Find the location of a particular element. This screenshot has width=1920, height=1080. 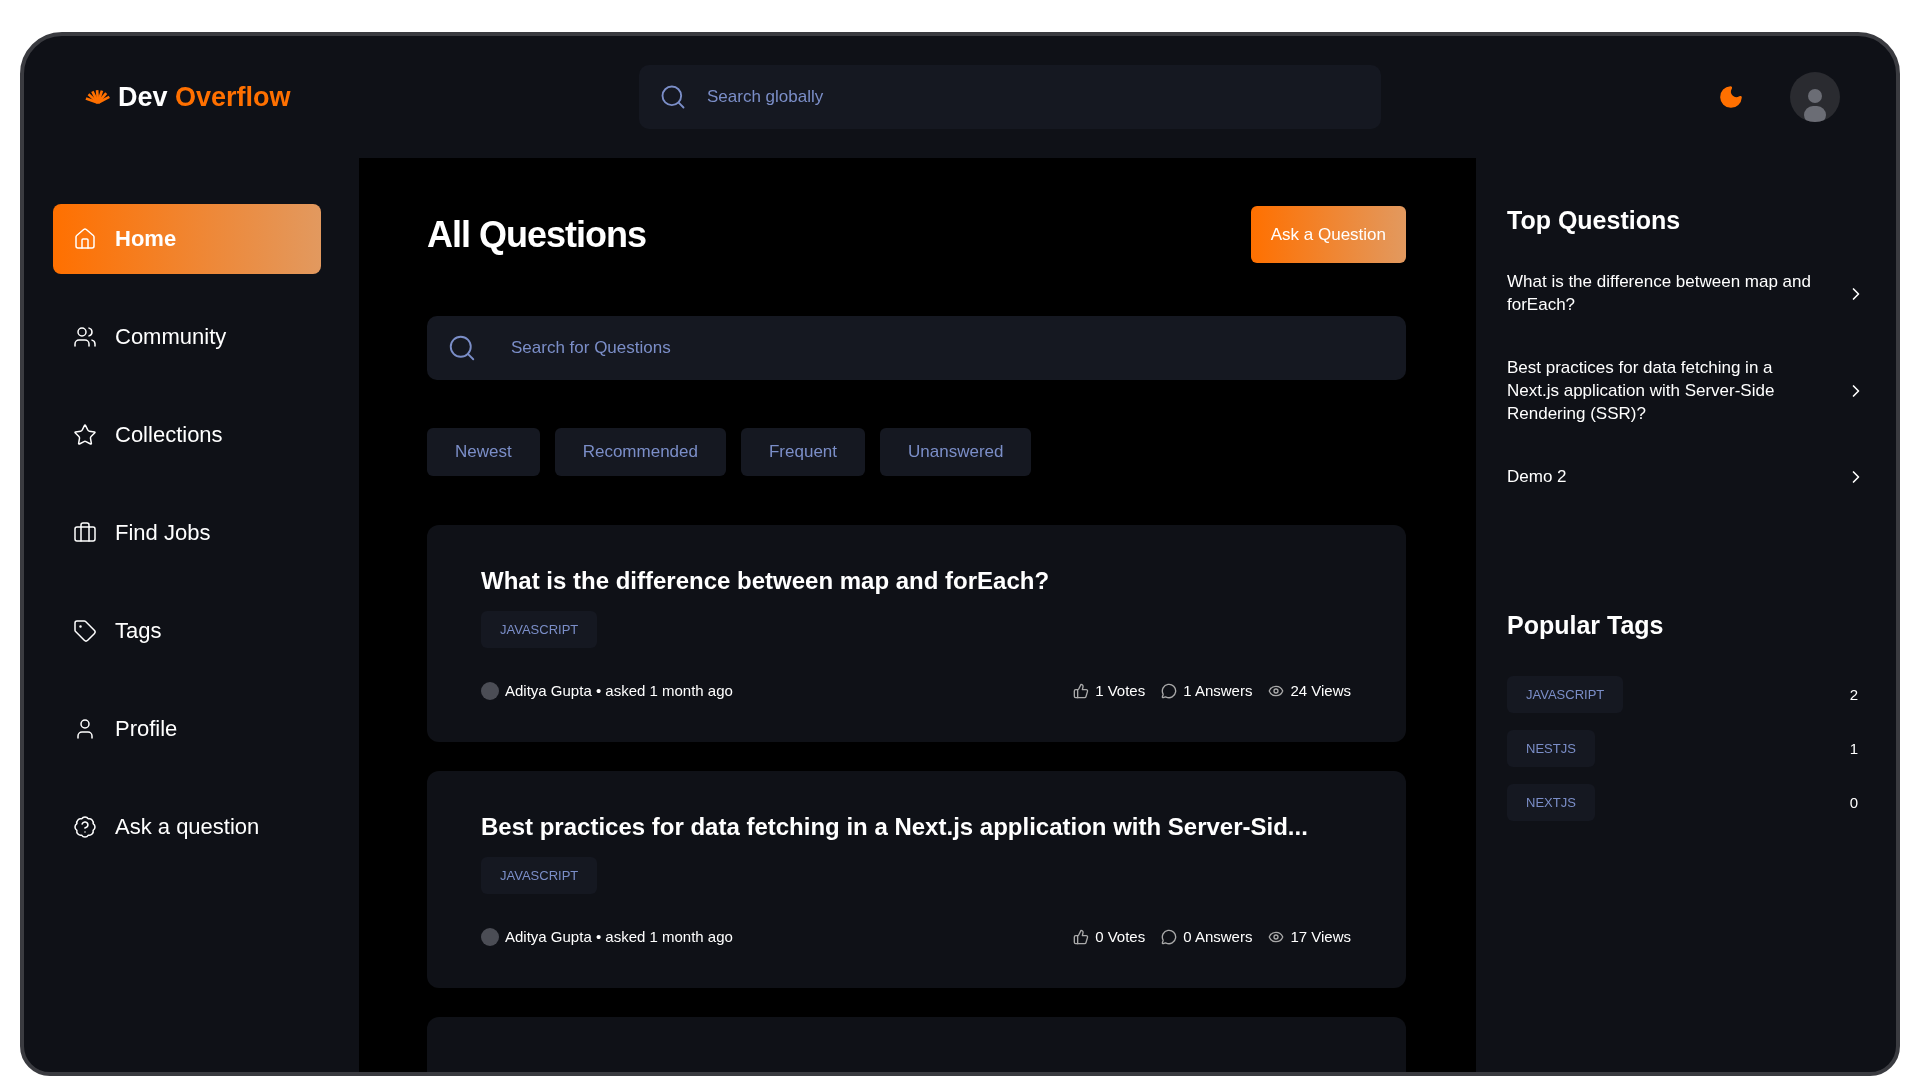

people-icon is located at coordinates (85, 337).